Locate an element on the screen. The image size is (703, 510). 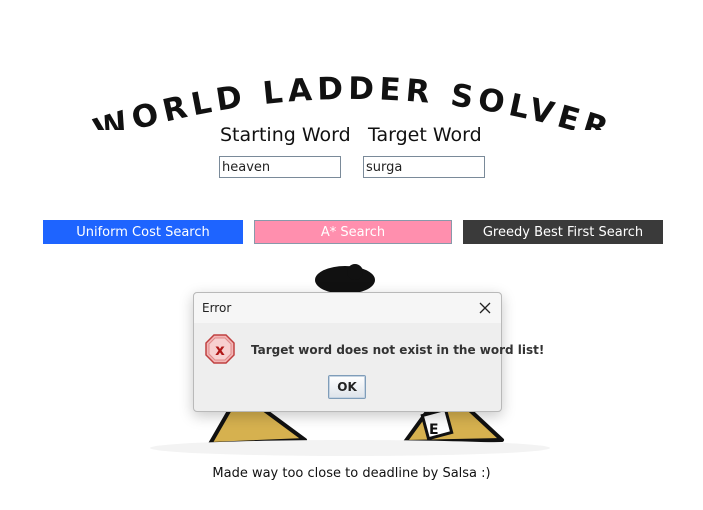
ok-button: OK is located at coordinates (347, 387).